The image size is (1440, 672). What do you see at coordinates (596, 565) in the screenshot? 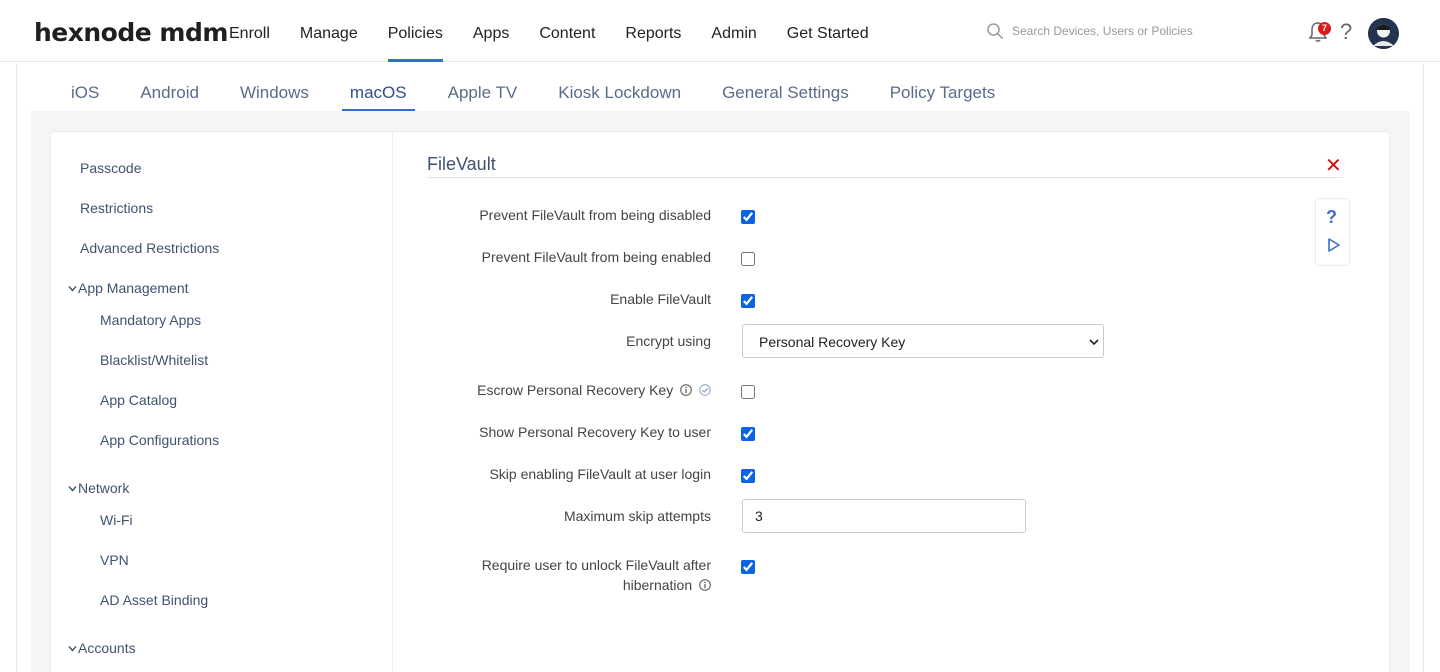
I see `require-unlock-label: Require user to unlock FileVault after` at bounding box center [596, 565].